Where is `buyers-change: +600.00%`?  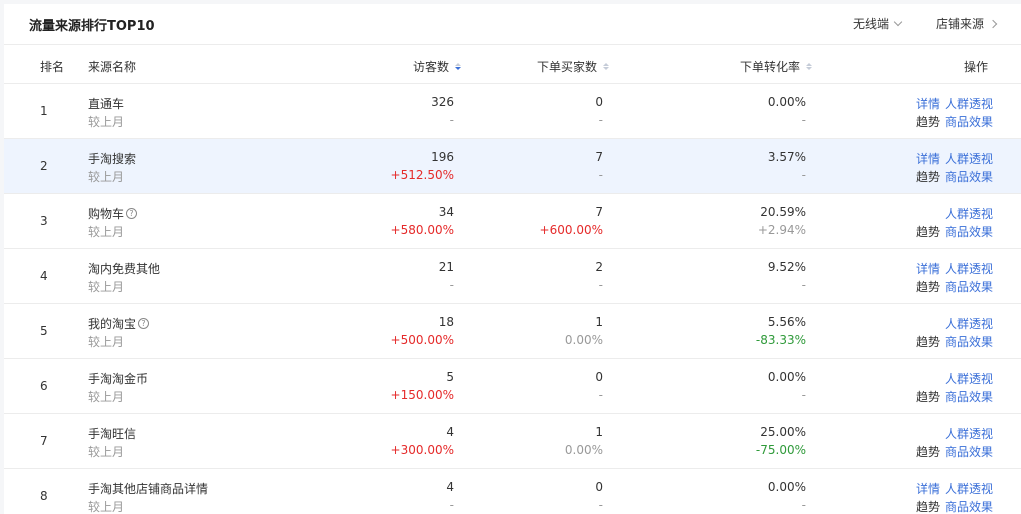
buyers-change: +600.00% is located at coordinates (571, 230).